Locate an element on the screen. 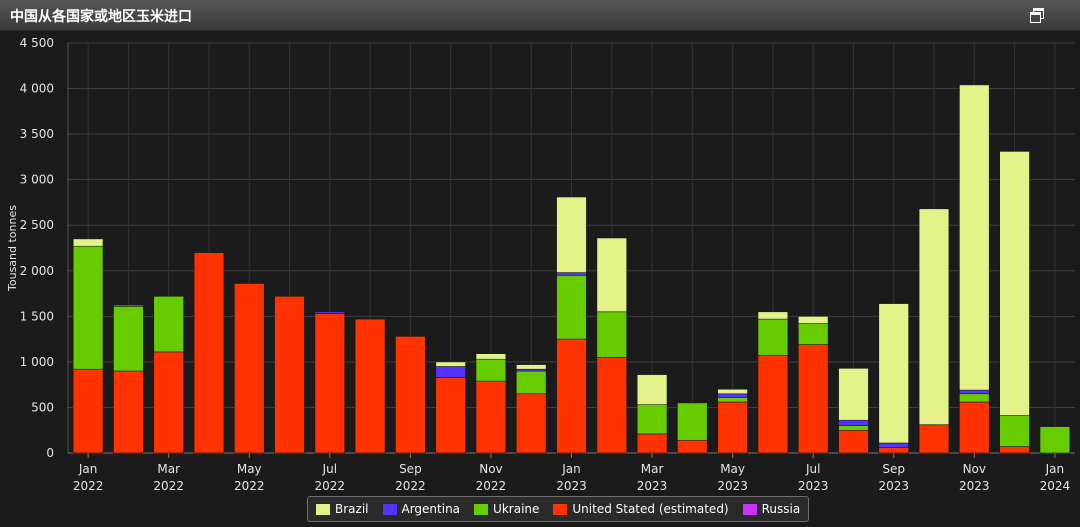 Image resolution: width=1080 pixels, height=527 pixels. title-bar: 中国从各国家或地区玉米进口 is located at coordinates (540, 15).